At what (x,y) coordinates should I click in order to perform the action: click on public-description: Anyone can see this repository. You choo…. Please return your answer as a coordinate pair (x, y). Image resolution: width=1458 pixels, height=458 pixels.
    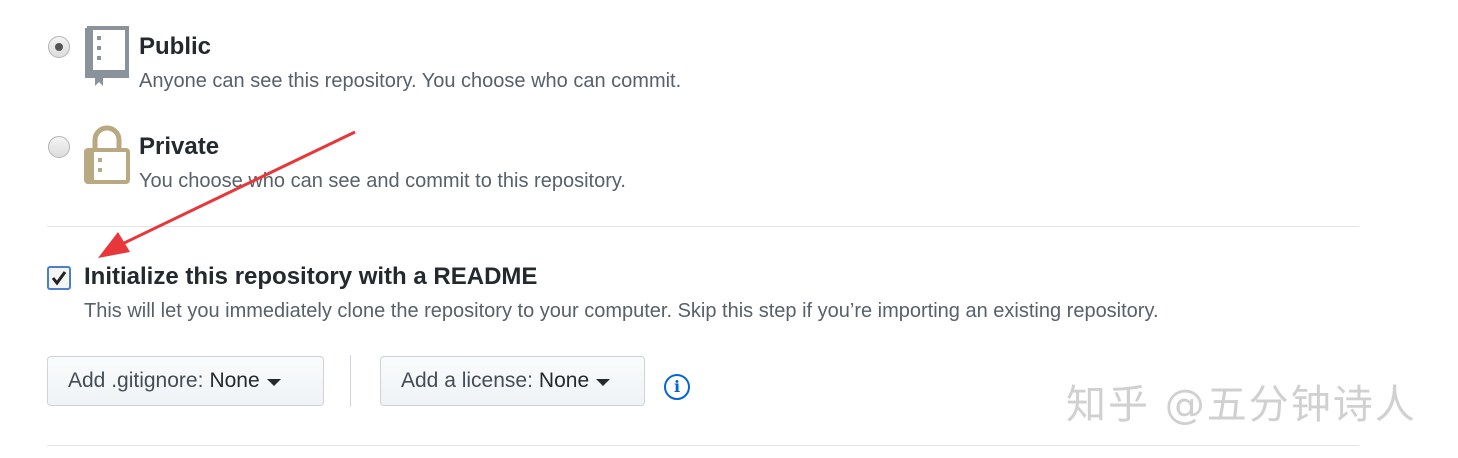
    Looking at the image, I should click on (410, 81).